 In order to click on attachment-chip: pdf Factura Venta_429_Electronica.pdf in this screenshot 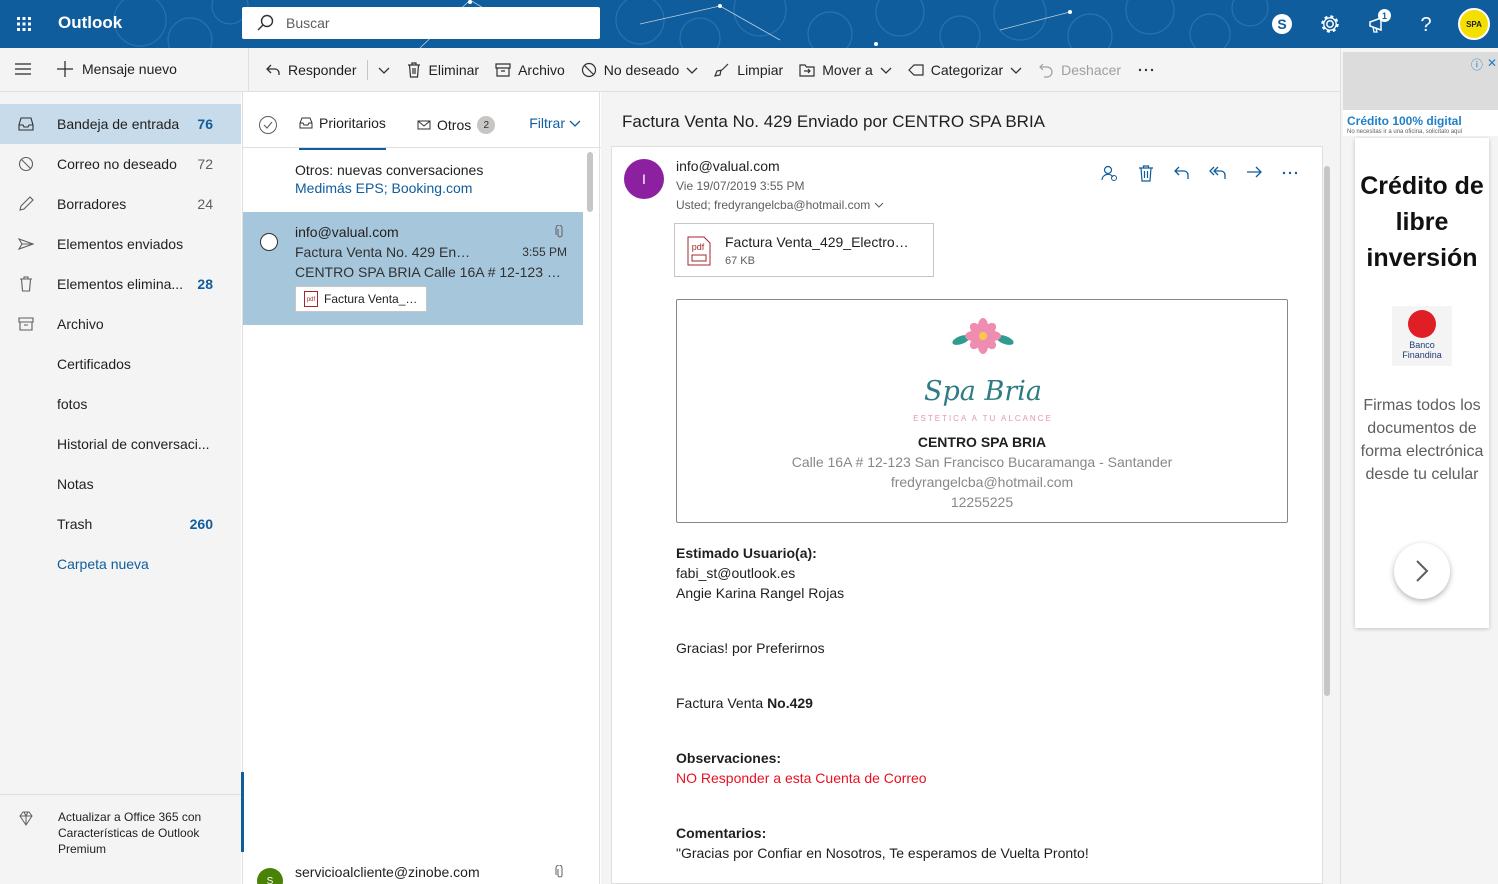, I will do `click(361, 299)`.